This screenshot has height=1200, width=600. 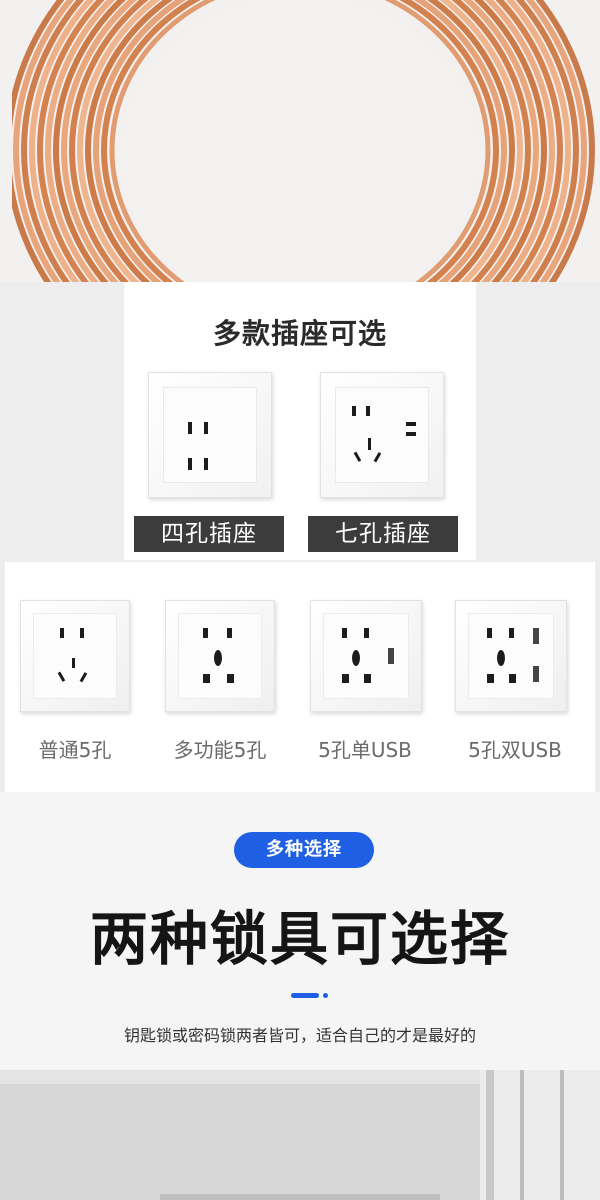 I want to click on double-usb-socket-image, so click(x=511, y=656).